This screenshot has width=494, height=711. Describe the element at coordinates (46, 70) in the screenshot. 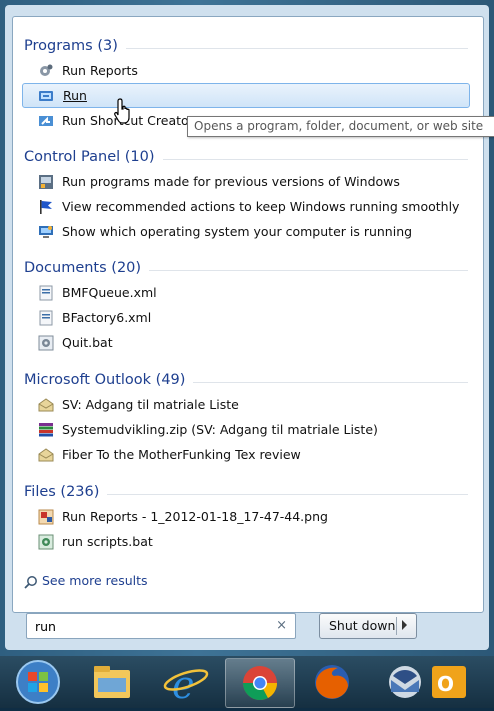

I see `gear-icon` at that location.